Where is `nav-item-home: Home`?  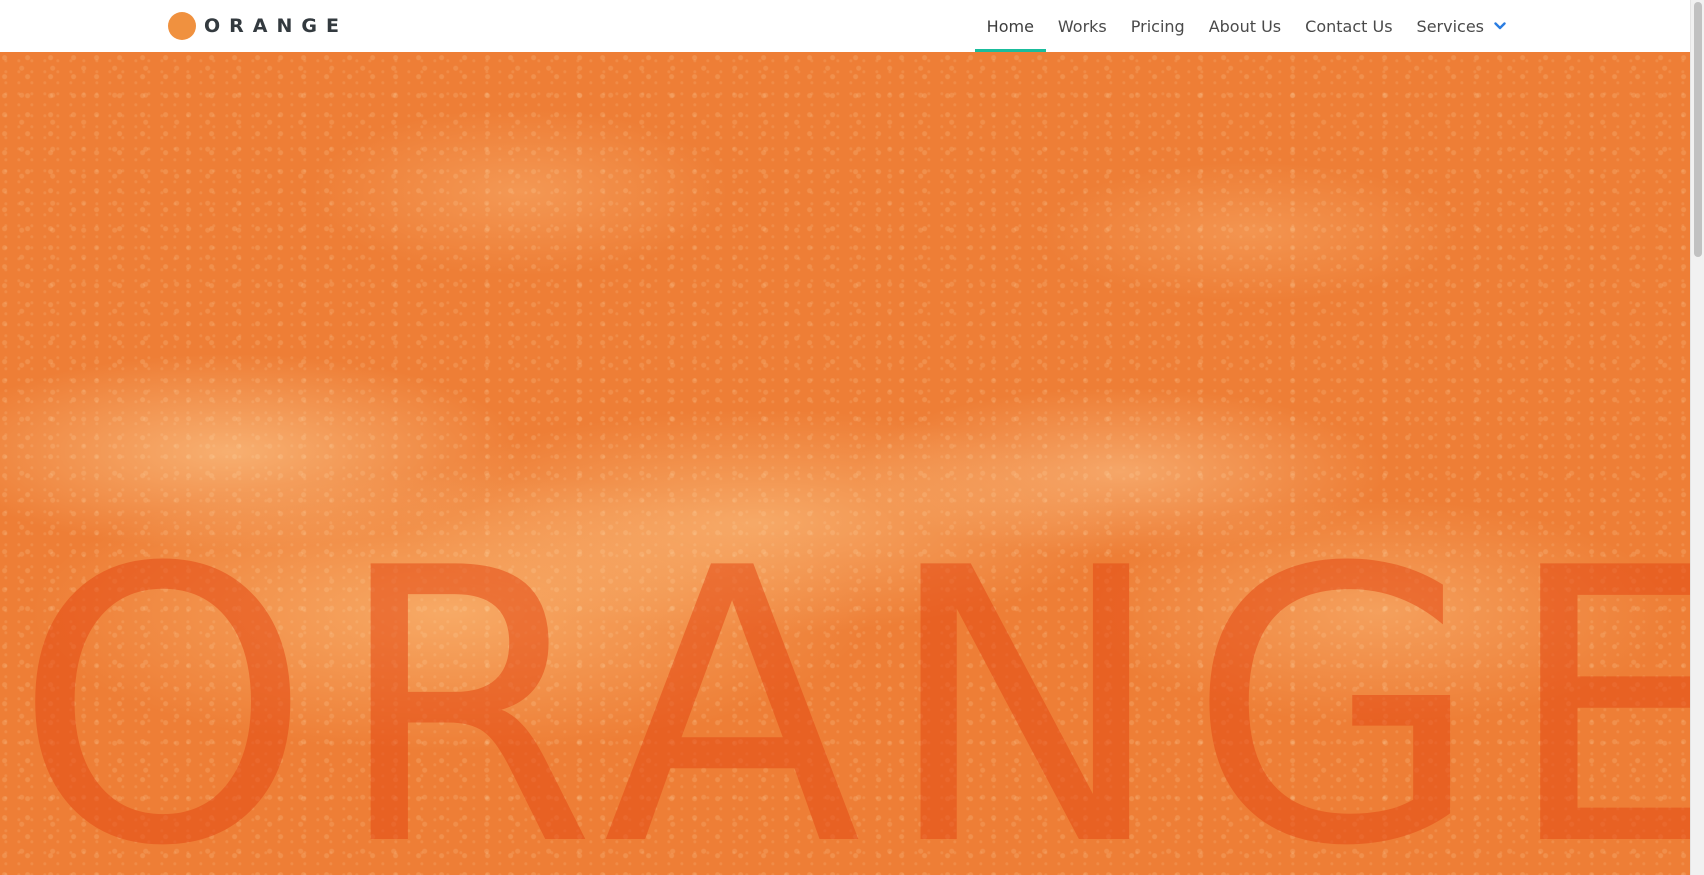
nav-item-home: Home is located at coordinates (1010, 26).